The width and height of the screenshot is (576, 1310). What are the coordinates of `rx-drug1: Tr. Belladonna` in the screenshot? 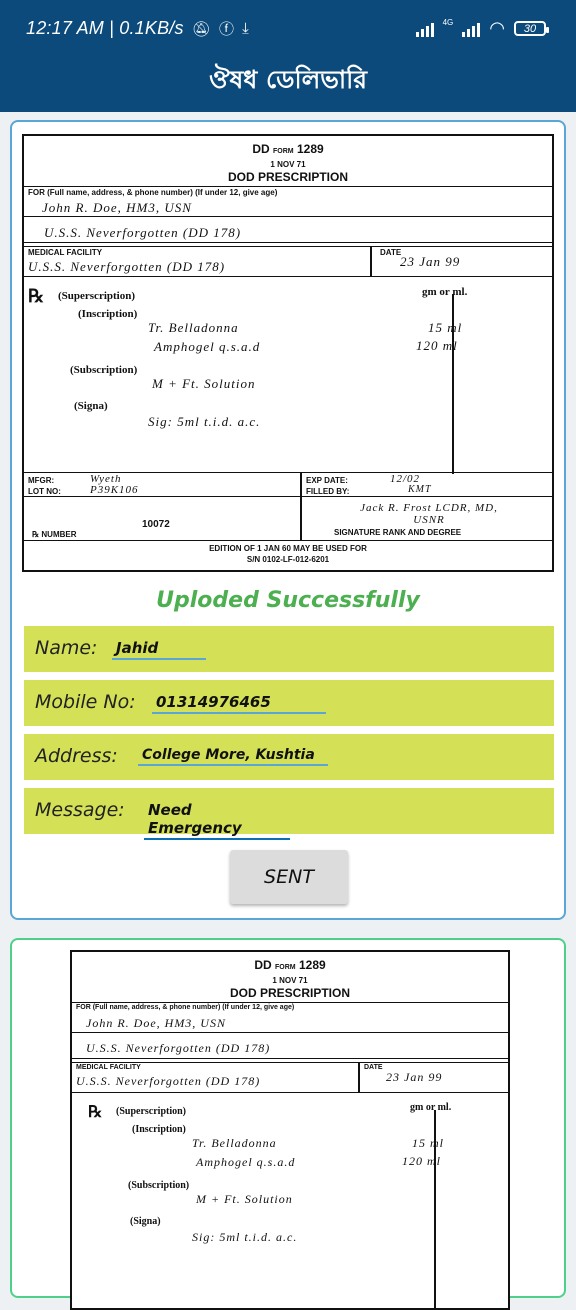 It's located at (193, 327).